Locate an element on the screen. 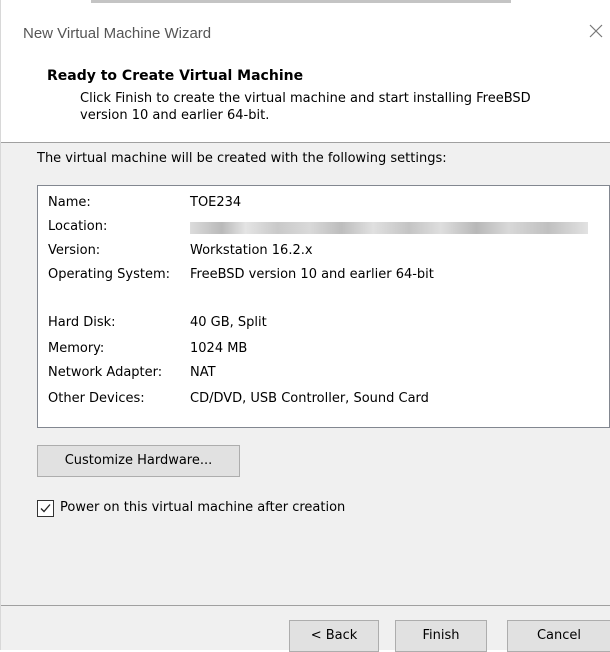 The image size is (610, 652). setting-value: 40 GB, Split is located at coordinates (228, 322).